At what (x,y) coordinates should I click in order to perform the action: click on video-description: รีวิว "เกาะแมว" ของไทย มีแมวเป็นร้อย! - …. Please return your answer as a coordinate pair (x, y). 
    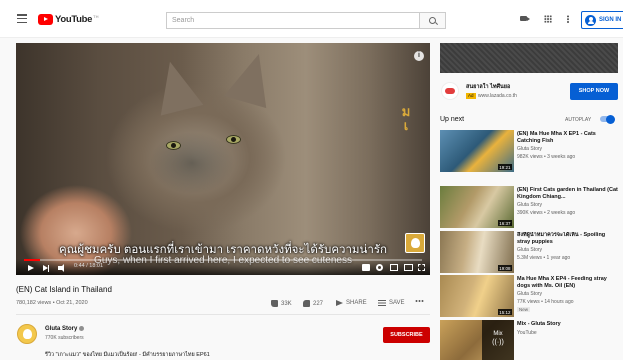
    Looking at the image, I should click on (127, 355).